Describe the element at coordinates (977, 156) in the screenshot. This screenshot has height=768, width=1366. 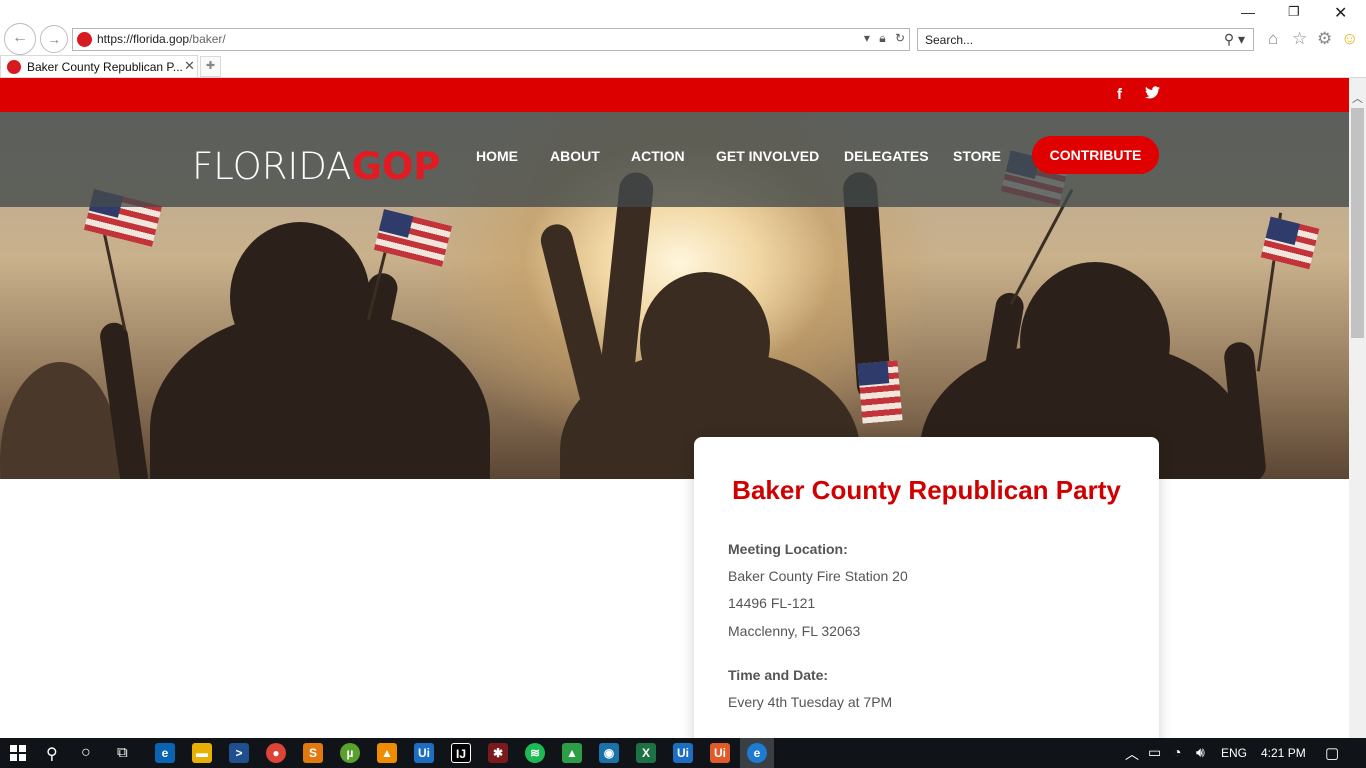
I see `nav-store: STORE` at that location.